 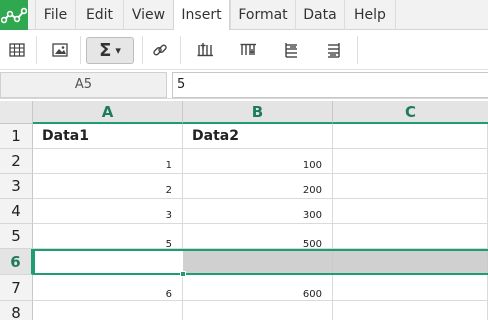 I want to click on insert-column-after-icon, so click(x=248, y=49).